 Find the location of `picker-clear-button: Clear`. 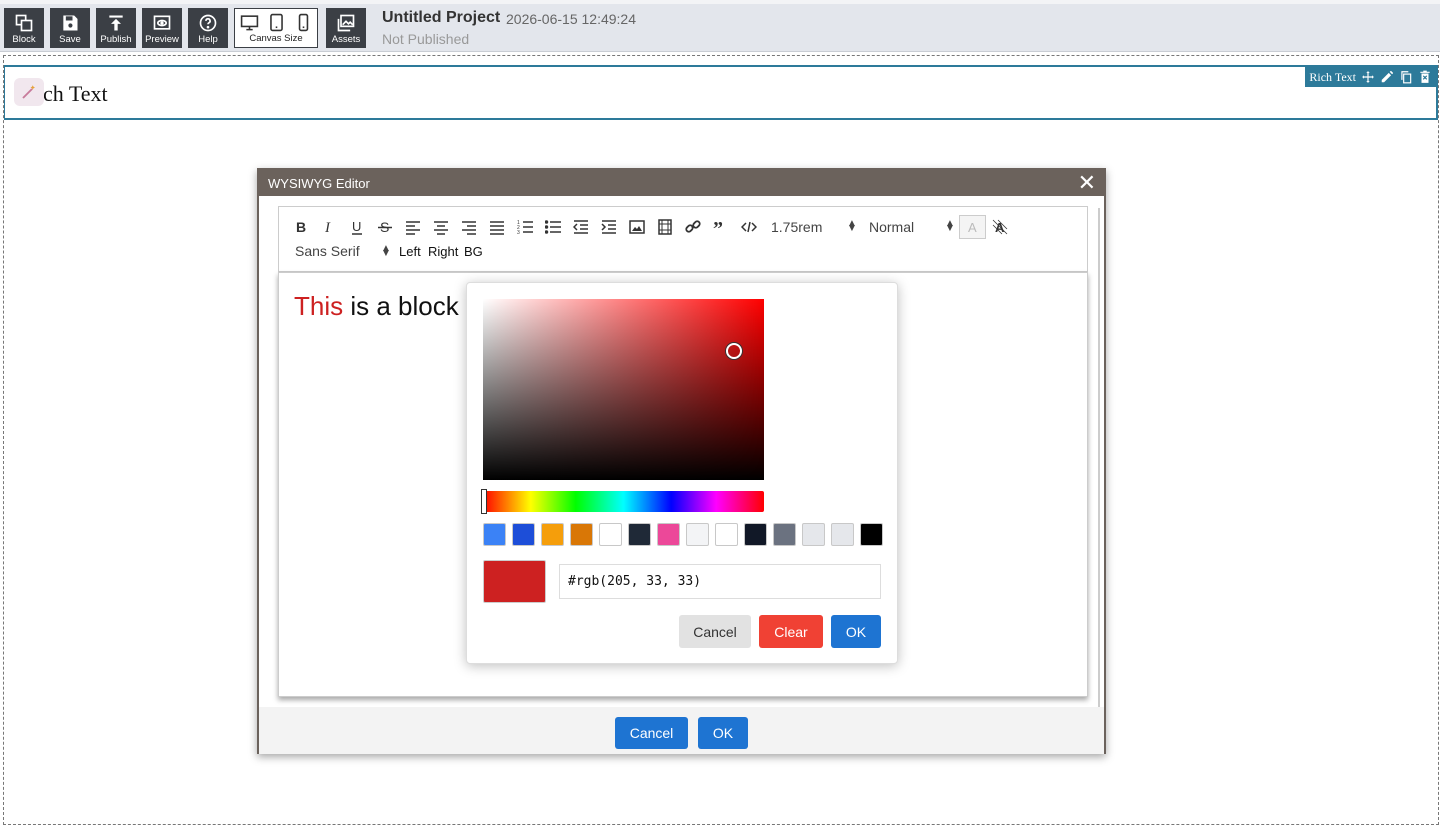

picker-clear-button: Clear is located at coordinates (791, 631).